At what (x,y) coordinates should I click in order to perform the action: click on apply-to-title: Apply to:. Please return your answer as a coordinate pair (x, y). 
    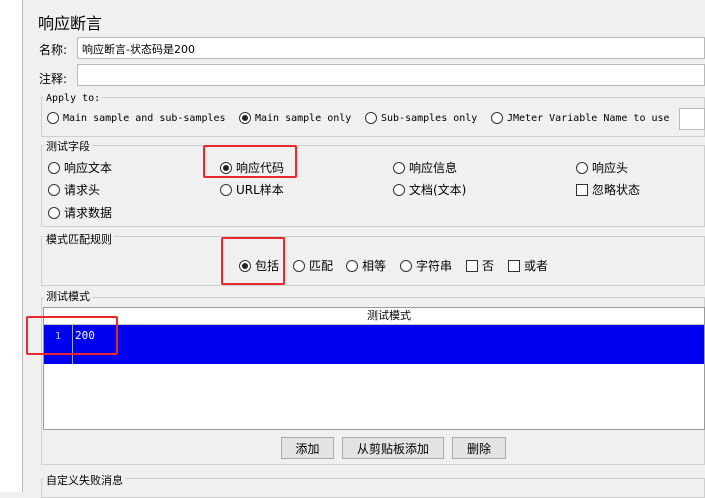
    Looking at the image, I should click on (73, 98).